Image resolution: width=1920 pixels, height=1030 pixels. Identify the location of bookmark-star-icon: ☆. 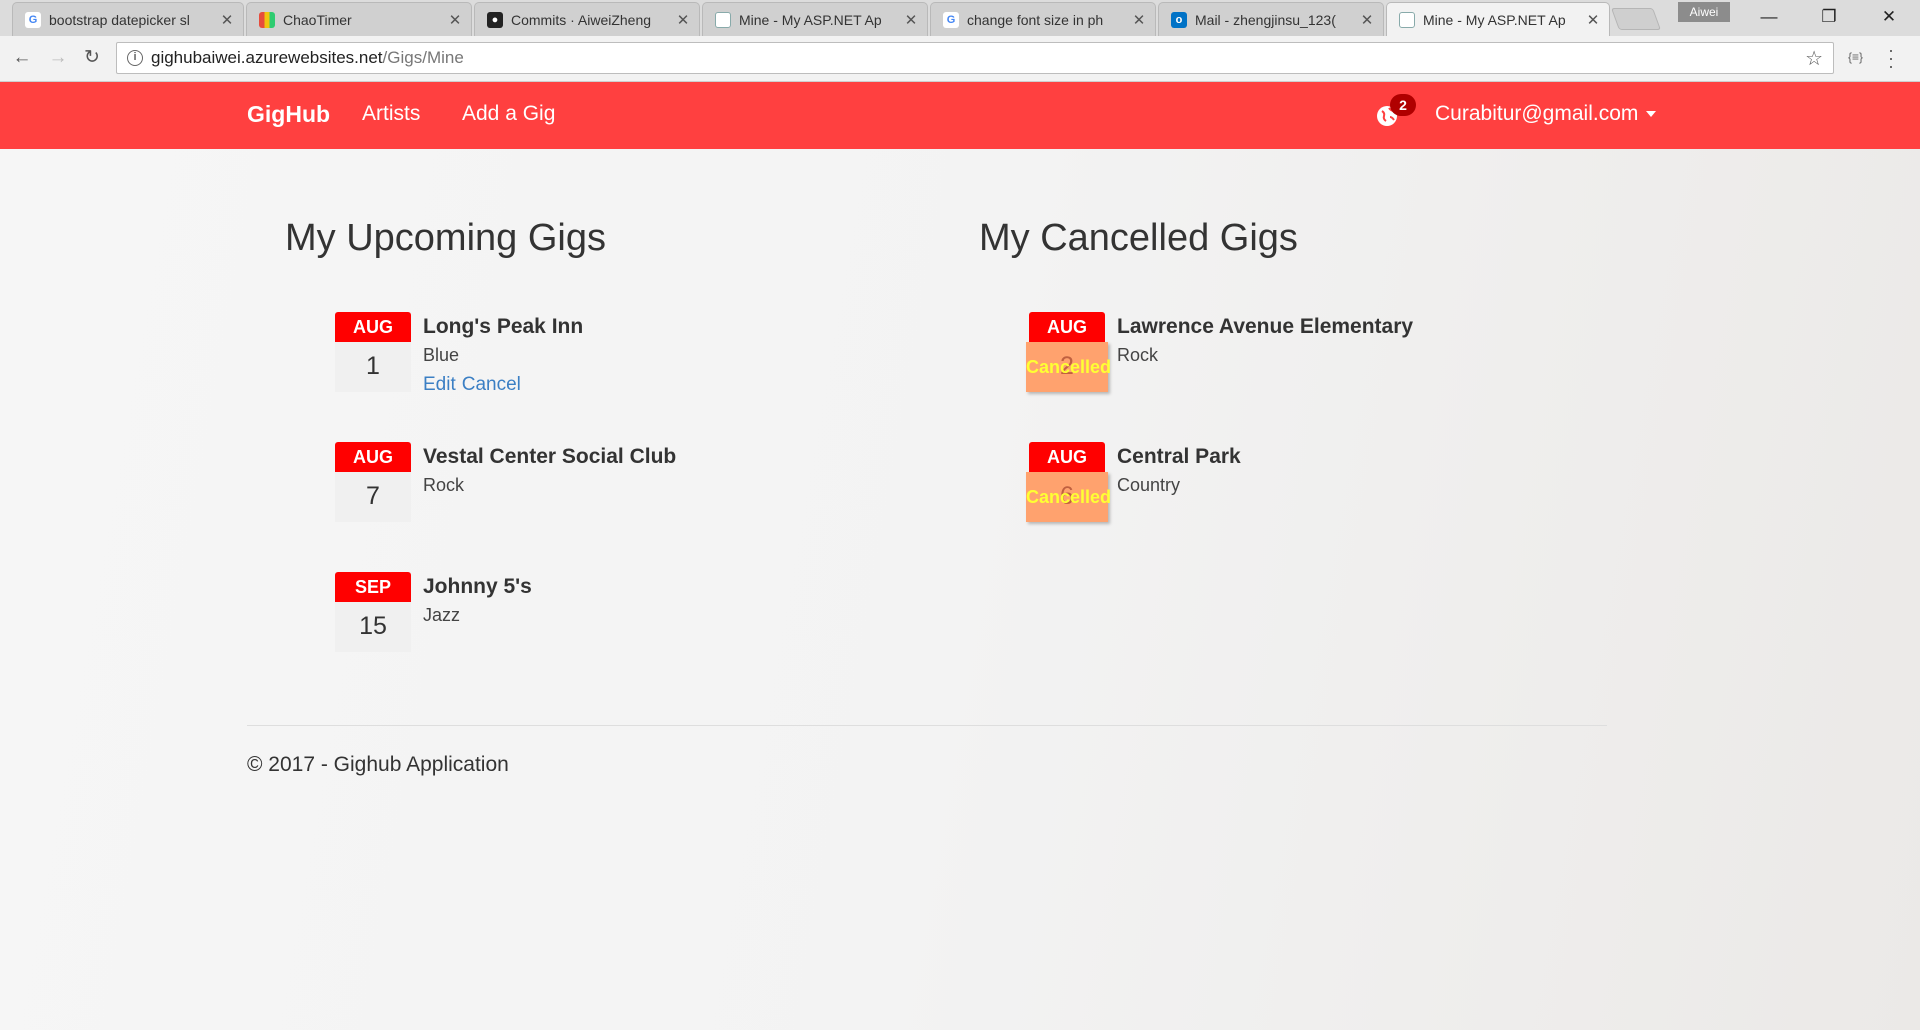
(1814, 58).